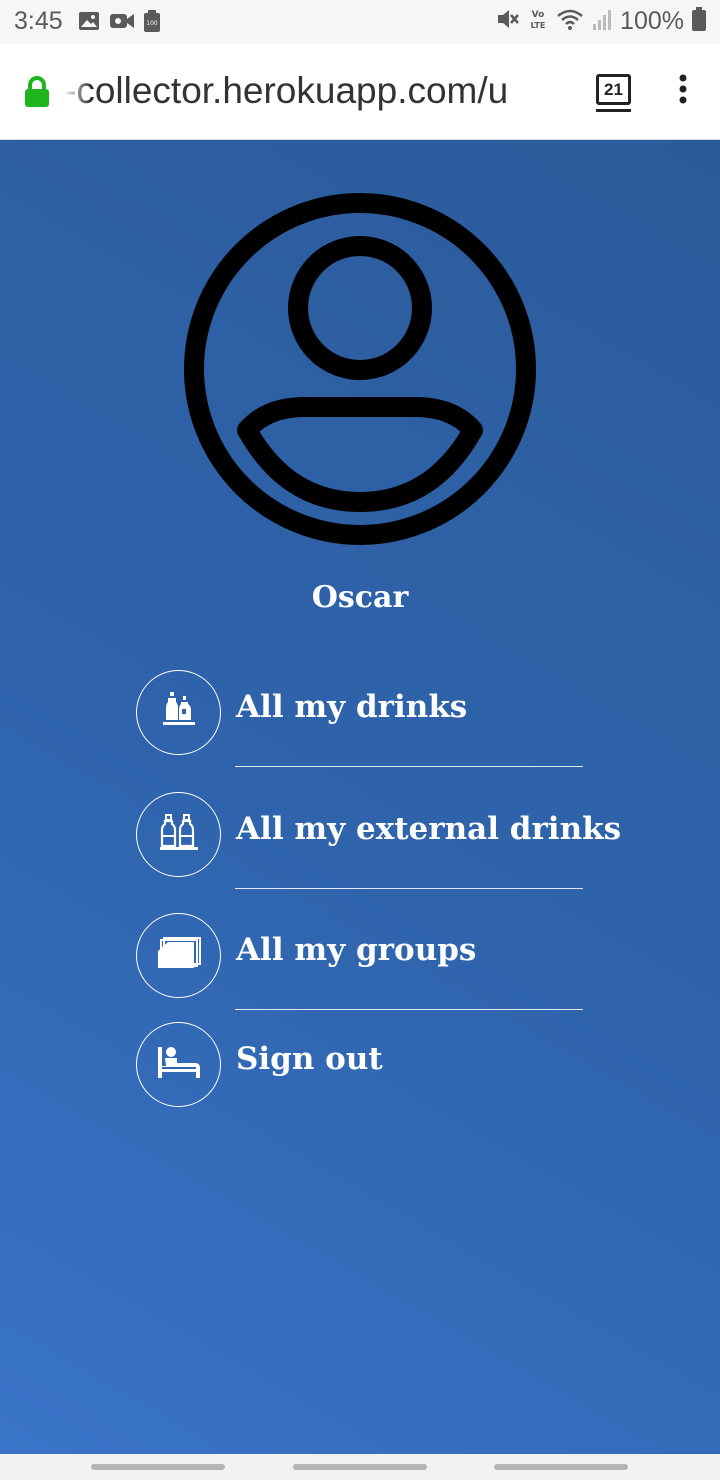 The image size is (720, 1480). I want to click on bed-icon, so click(179, 1064).